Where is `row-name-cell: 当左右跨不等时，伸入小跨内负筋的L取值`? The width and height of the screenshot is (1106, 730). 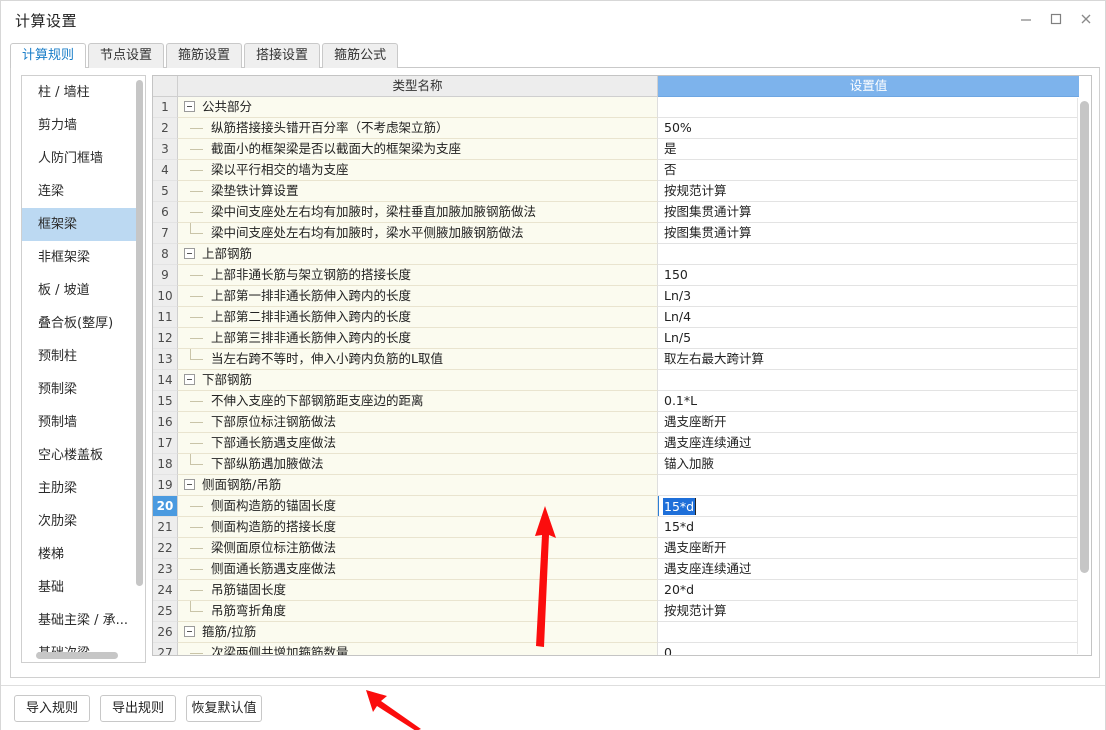 row-name-cell: 当左右跨不等时，伸入小跨内负筋的L取值 is located at coordinates (418, 359).